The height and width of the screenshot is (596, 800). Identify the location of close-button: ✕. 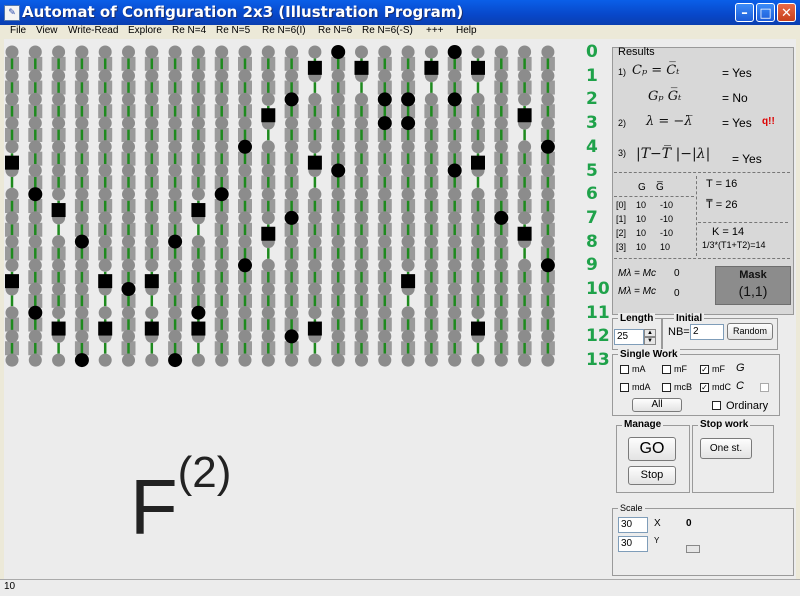
(786, 12).